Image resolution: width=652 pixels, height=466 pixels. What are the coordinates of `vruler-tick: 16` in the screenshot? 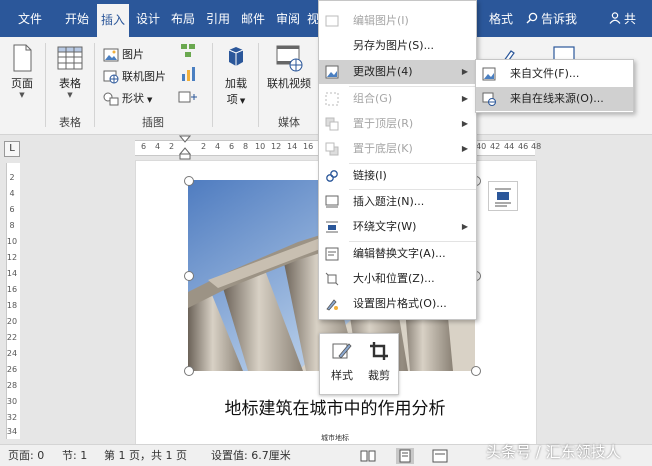 It's located at (12, 289).